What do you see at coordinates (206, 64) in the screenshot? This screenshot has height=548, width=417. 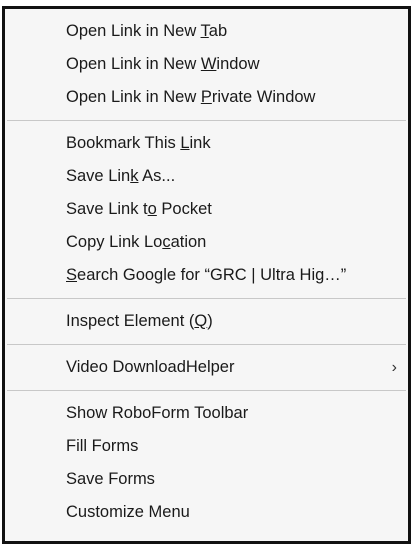 I see `menu-item-open-link-new-window: Open Link in New Window` at bounding box center [206, 64].